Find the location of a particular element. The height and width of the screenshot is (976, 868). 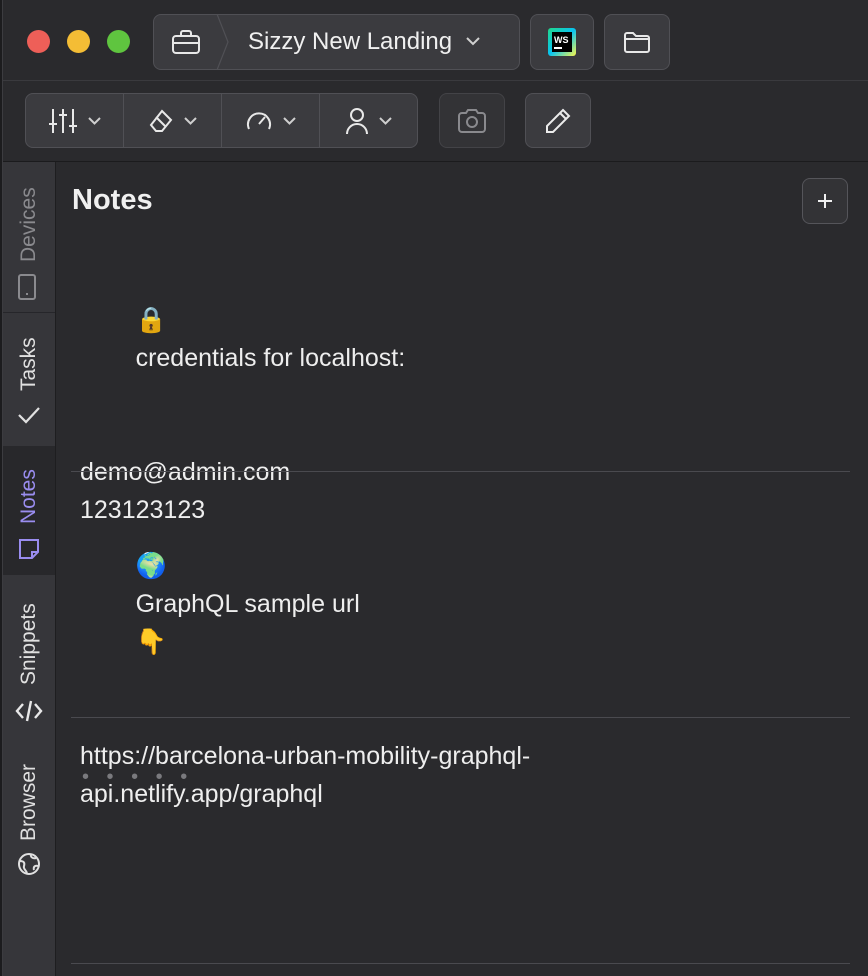

sidebar-item-browser: Browser is located at coordinates (29, 810).